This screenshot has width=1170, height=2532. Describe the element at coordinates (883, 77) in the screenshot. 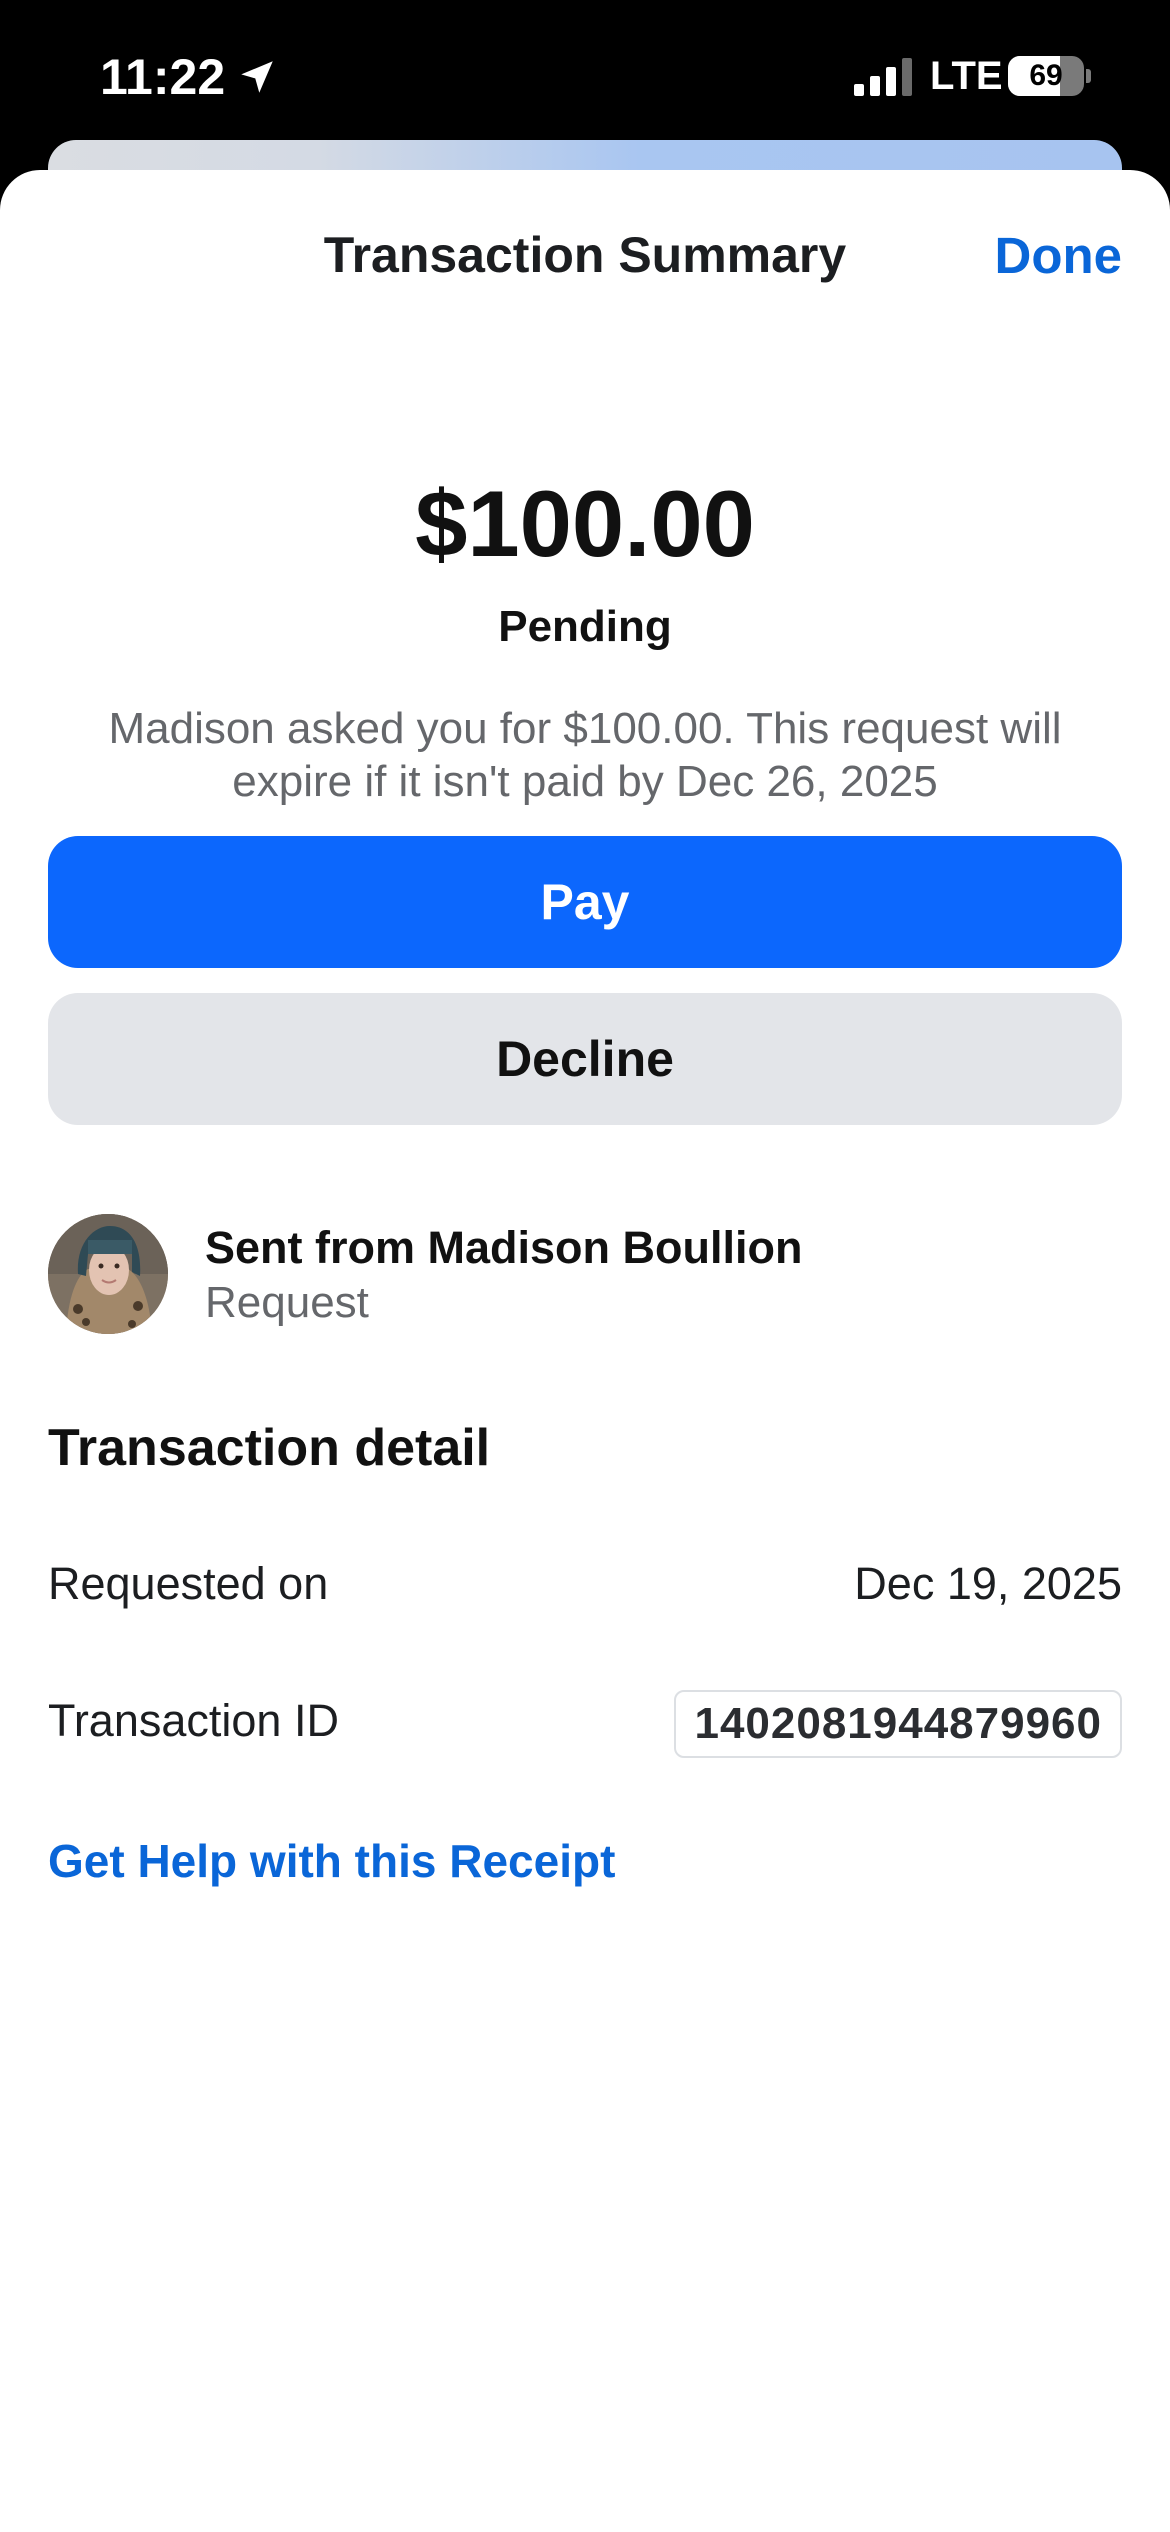

I see `cellular-signal-icon` at that location.